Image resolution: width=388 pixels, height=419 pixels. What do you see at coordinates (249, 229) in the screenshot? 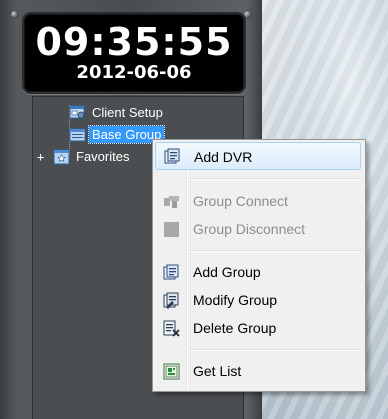
I see `menu-item-label: Group Disconnect` at bounding box center [249, 229].